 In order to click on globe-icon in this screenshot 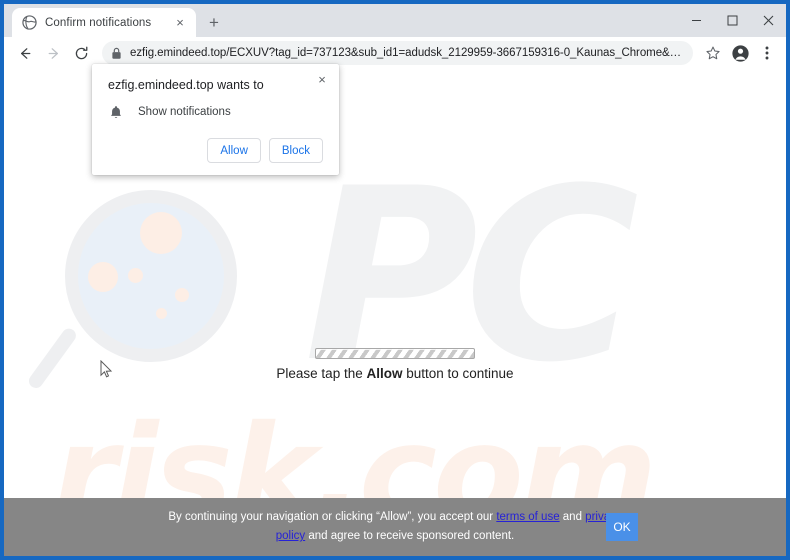, I will do `click(29, 22)`.